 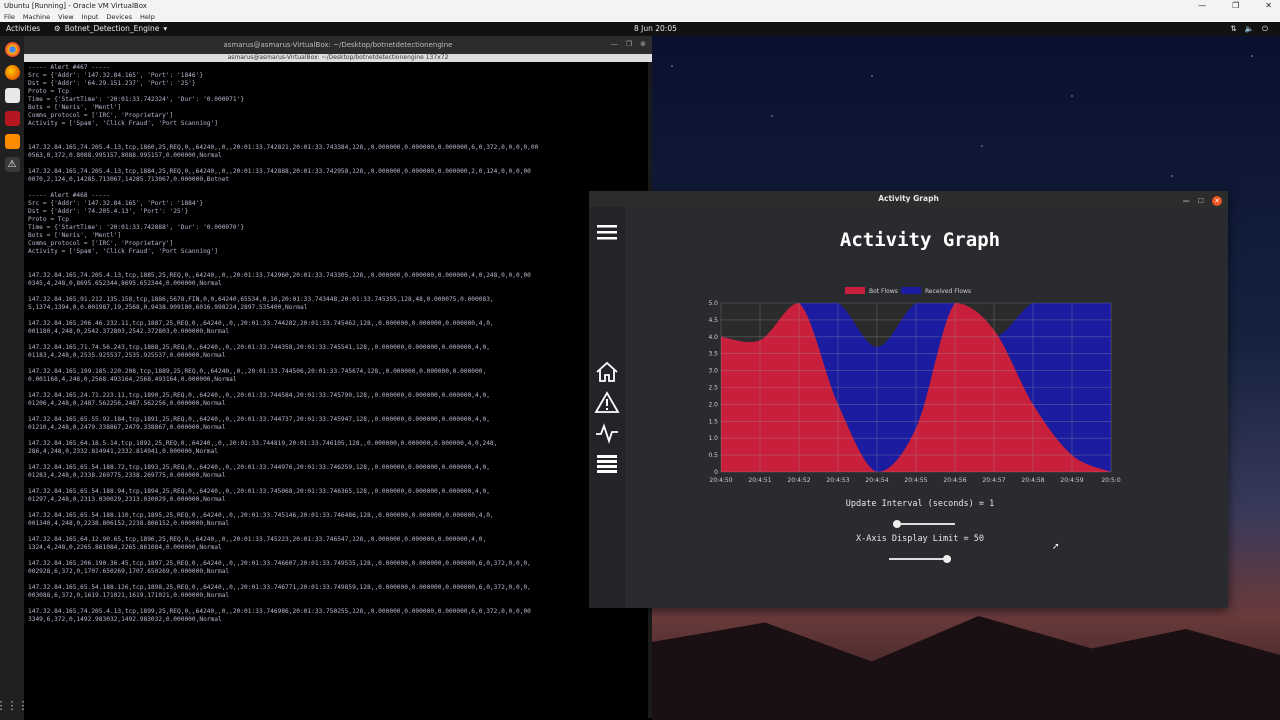 What do you see at coordinates (655, 29) in the screenshot?
I see `clock: 8 Jun 20:05` at bounding box center [655, 29].